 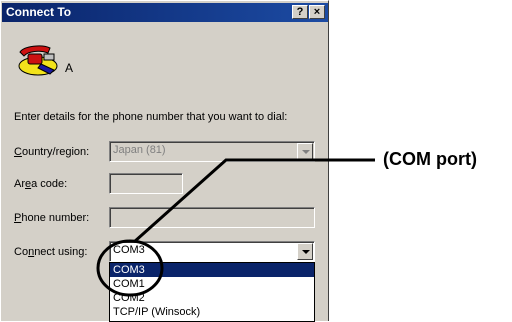 I want to click on com-port-callout-label: (COM port), so click(x=430, y=159).